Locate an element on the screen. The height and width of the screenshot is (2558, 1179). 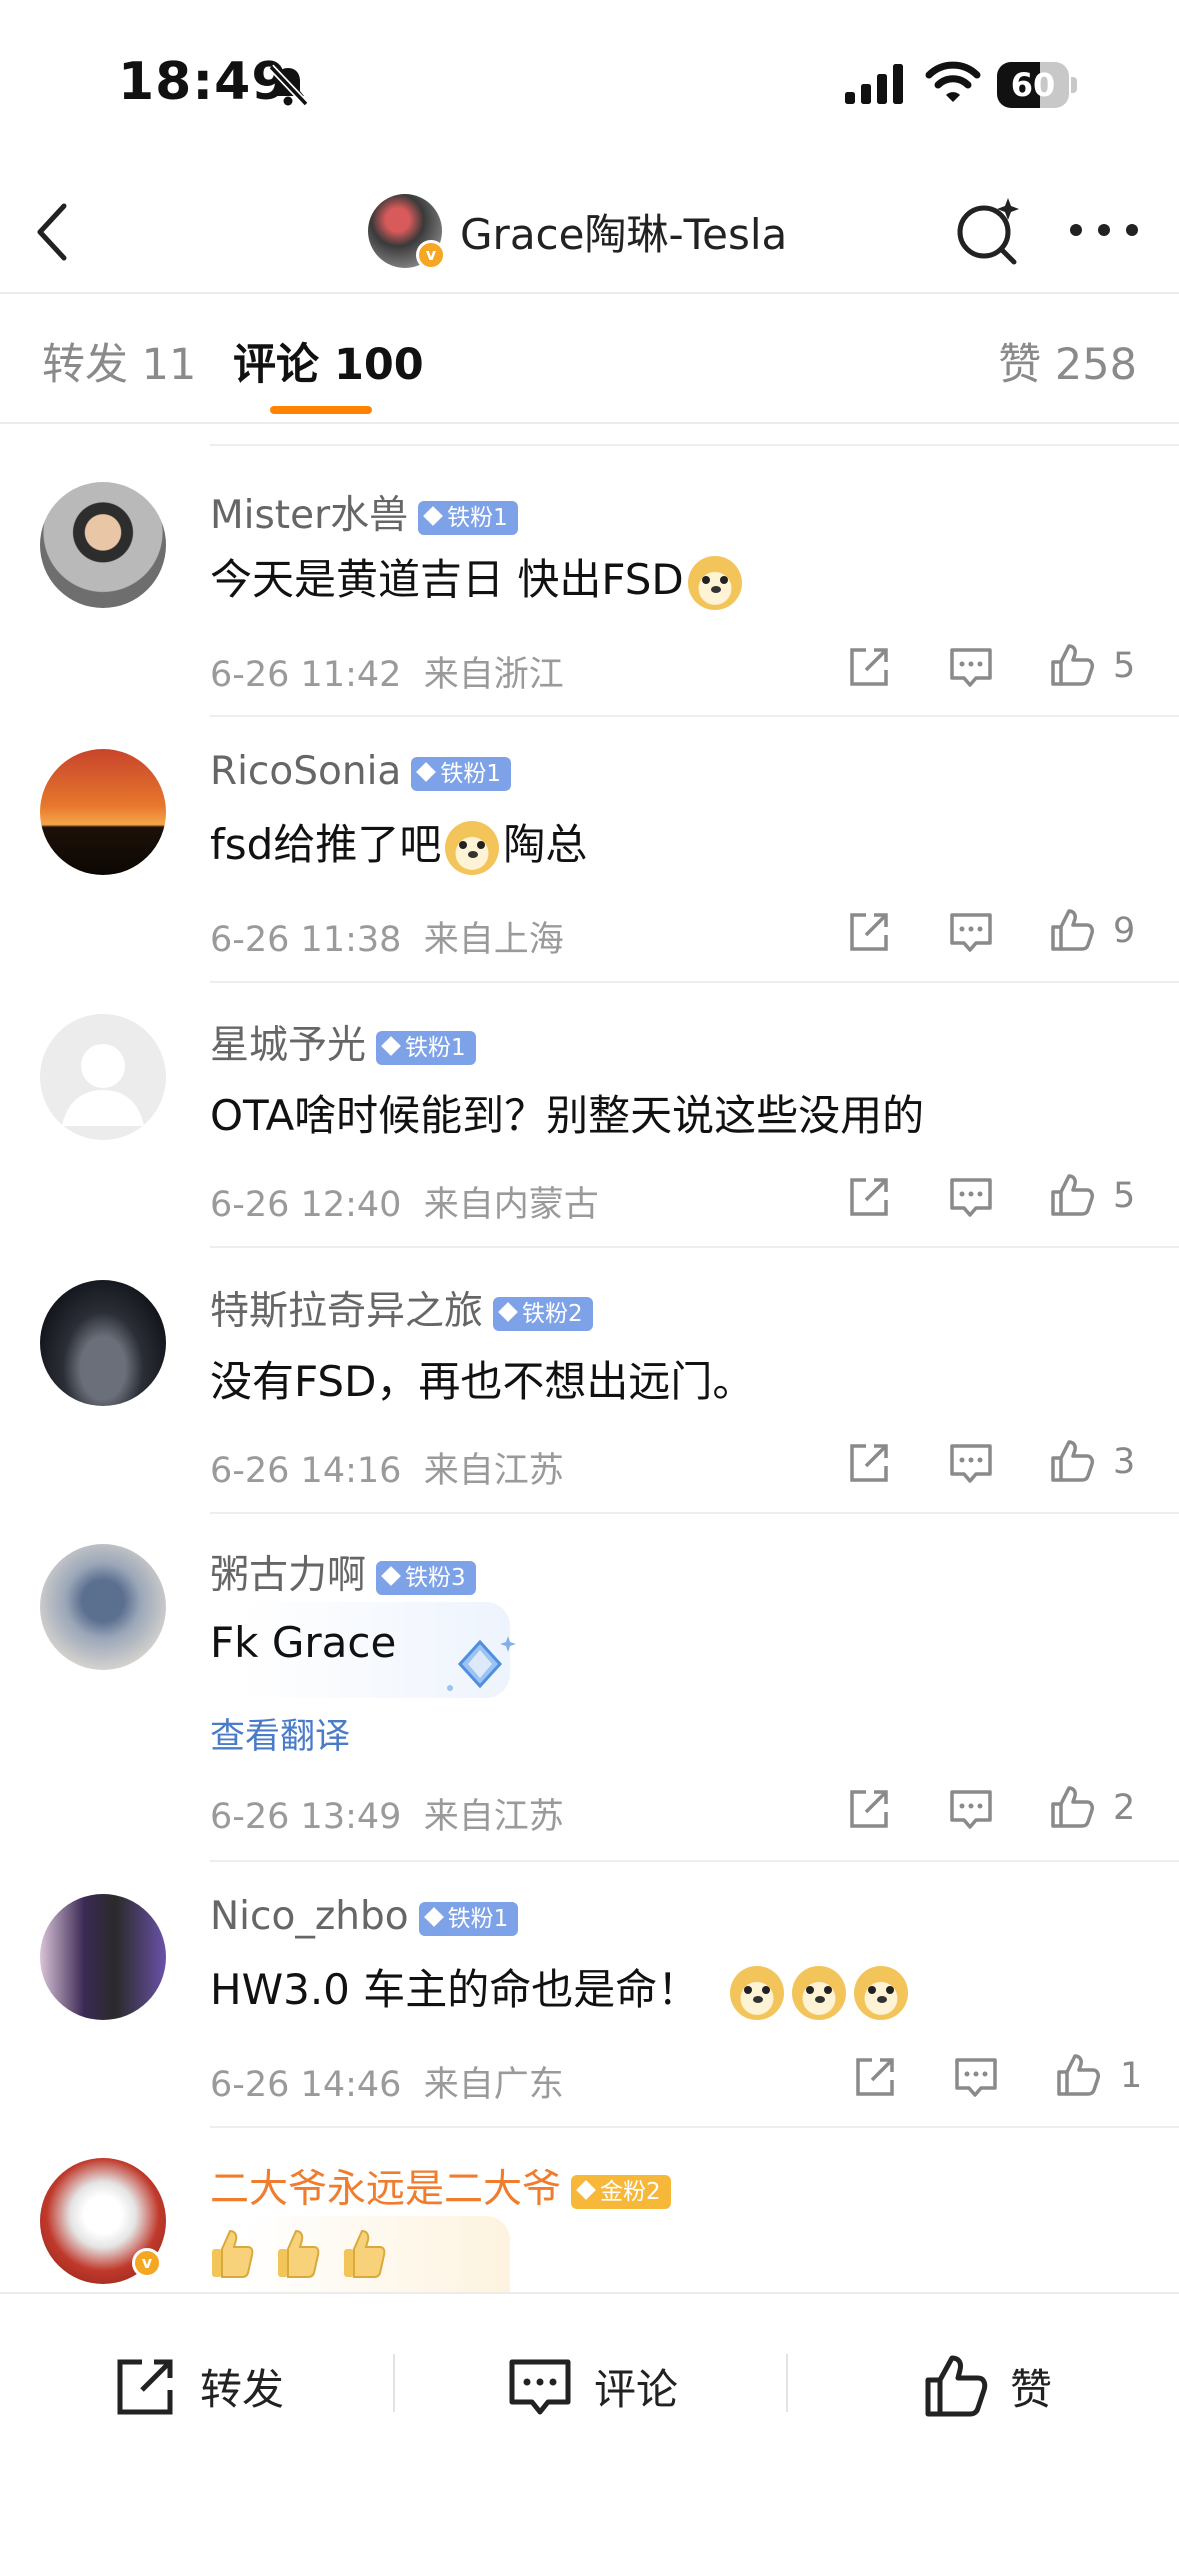
comment-text: OTA啥时候能到？别整天说这些没用的 is located at coordinates (567, 1115).